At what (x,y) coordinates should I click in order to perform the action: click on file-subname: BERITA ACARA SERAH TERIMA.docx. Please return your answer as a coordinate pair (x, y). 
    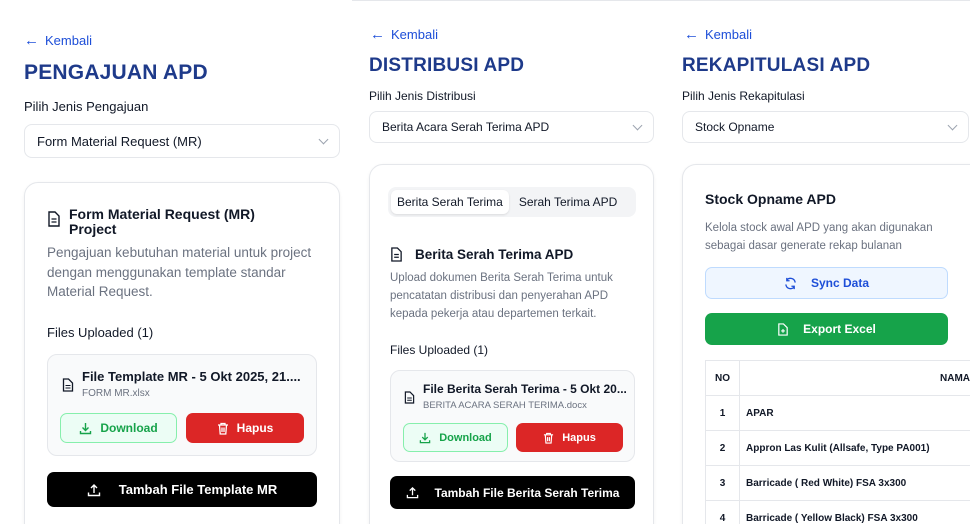
    Looking at the image, I should click on (505, 405).